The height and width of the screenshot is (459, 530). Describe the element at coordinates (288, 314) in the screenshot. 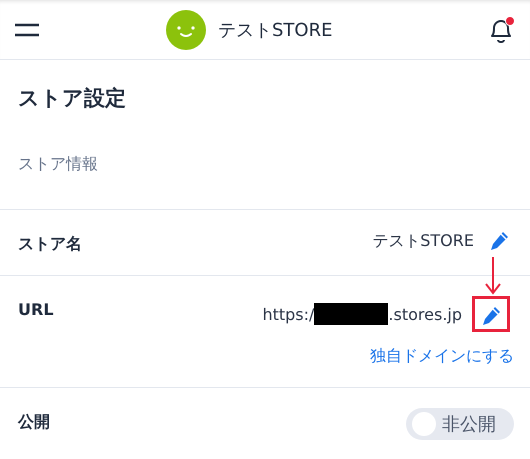

I see `url-value: https:/` at that location.